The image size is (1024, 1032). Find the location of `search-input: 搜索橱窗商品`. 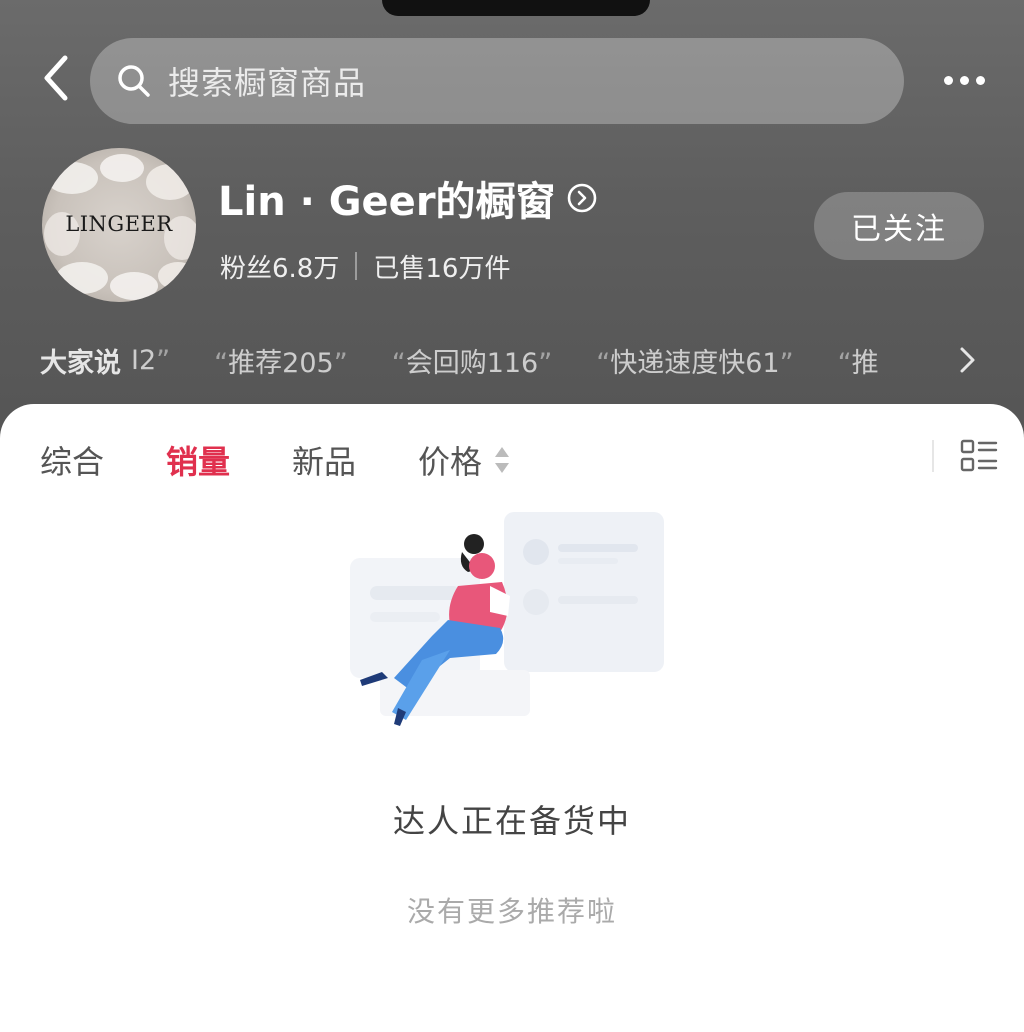

search-input: 搜索橱窗商品 is located at coordinates (497, 81).